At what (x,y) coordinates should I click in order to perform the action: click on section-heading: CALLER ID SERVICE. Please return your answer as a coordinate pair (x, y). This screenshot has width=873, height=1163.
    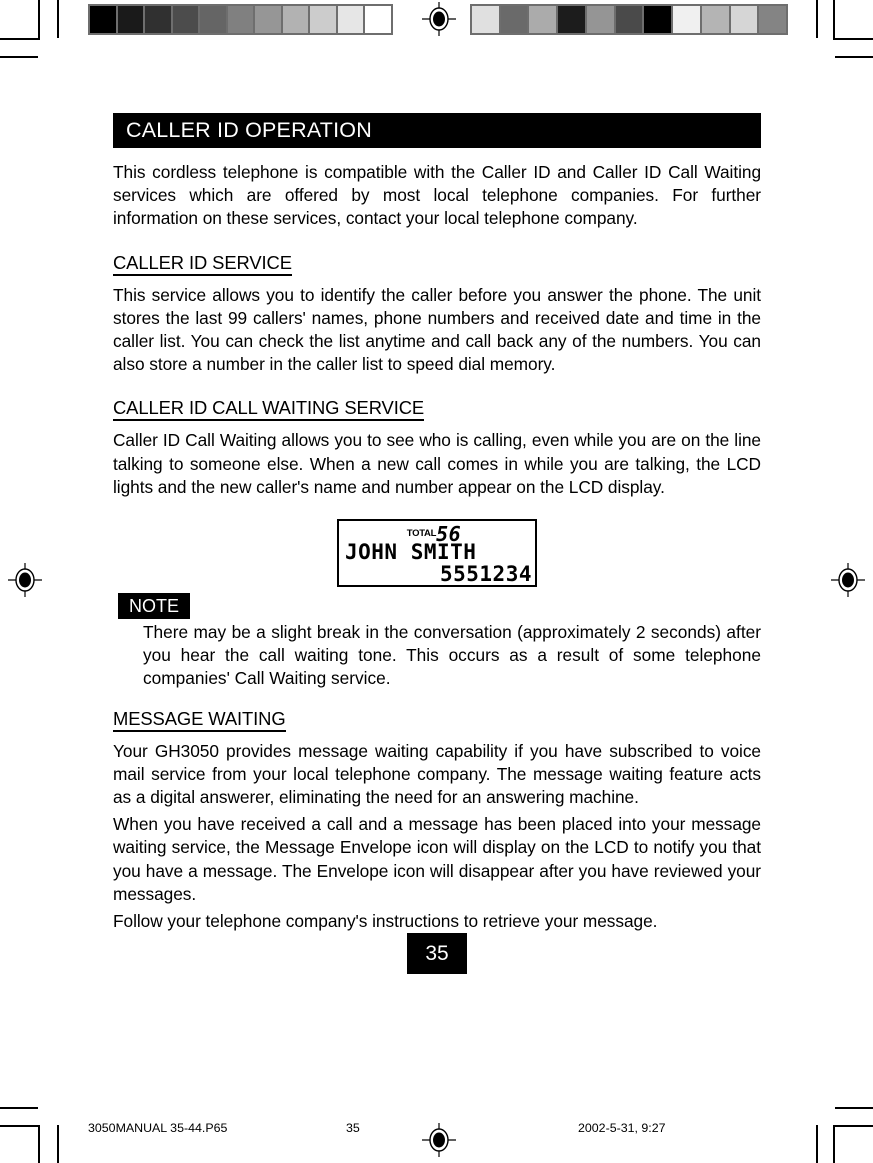
    Looking at the image, I should click on (202, 264).